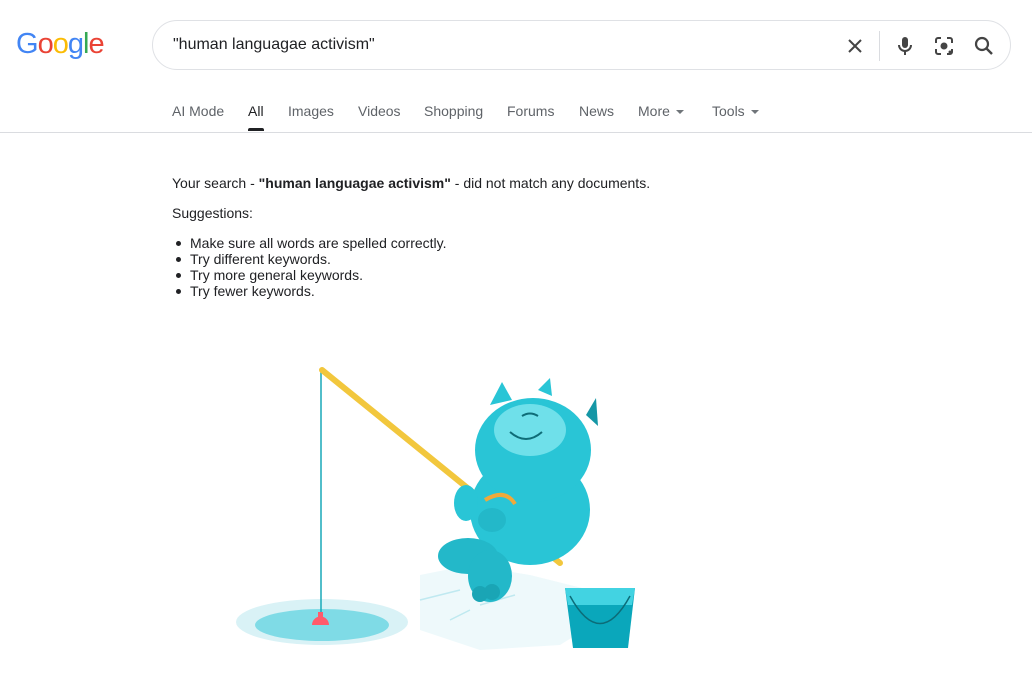 This screenshot has height=692, width=1032. What do you see at coordinates (27, 44) in the screenshot?
I see `logo-letter: G` at bounding box center [27, 44].